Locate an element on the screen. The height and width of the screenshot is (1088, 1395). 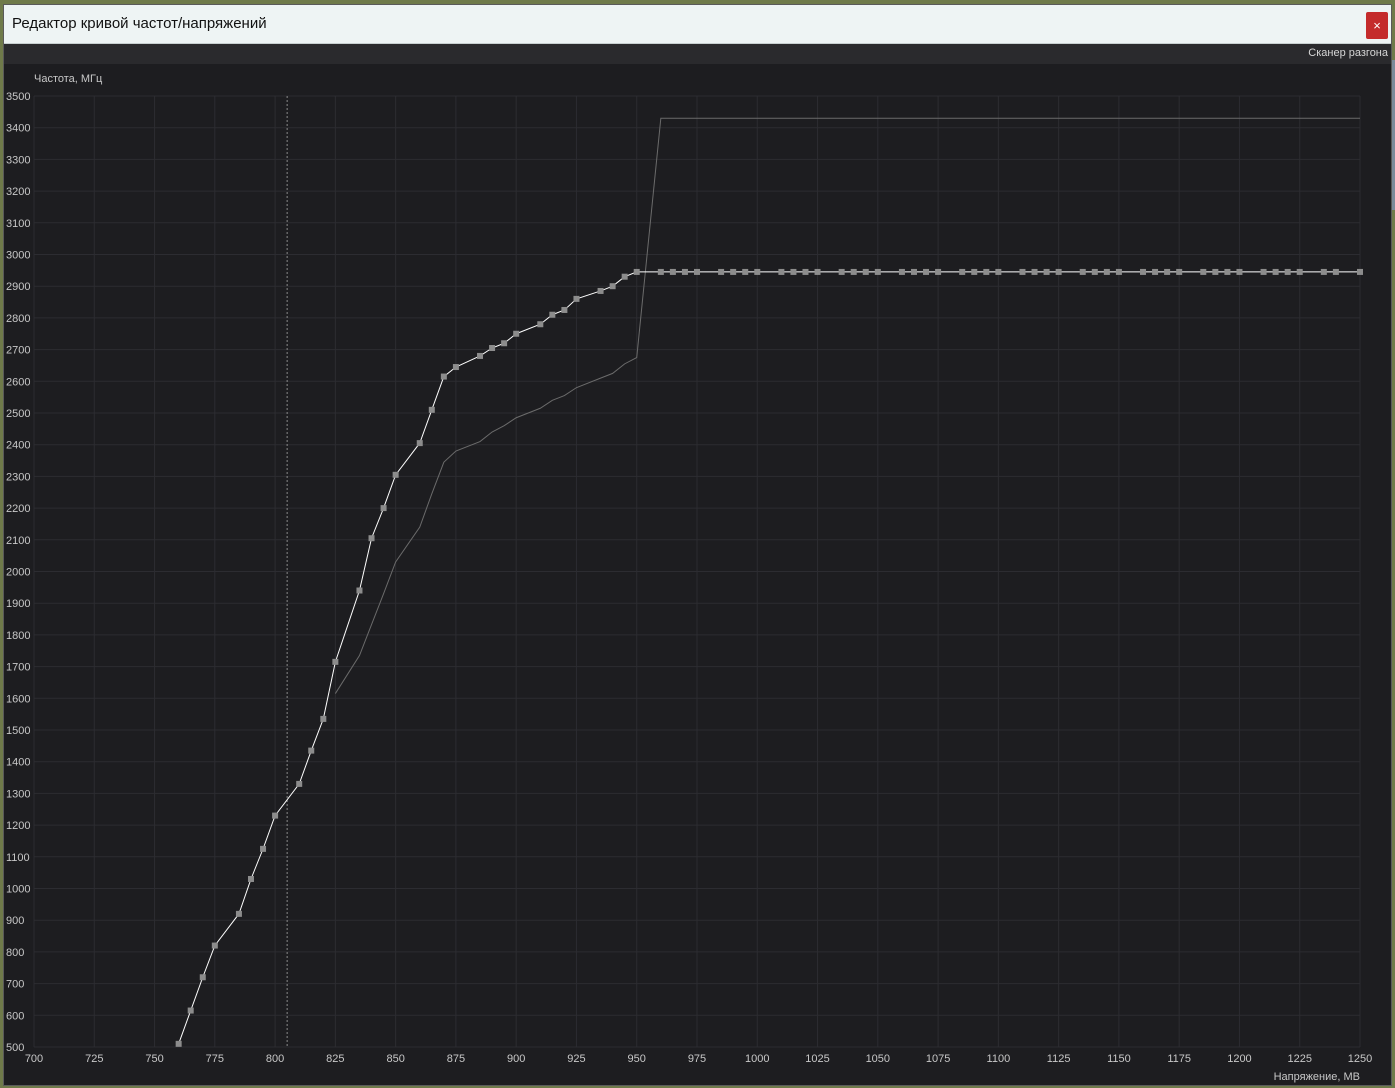
y-tick-label: 2600 is located at coordinates (18, 382).